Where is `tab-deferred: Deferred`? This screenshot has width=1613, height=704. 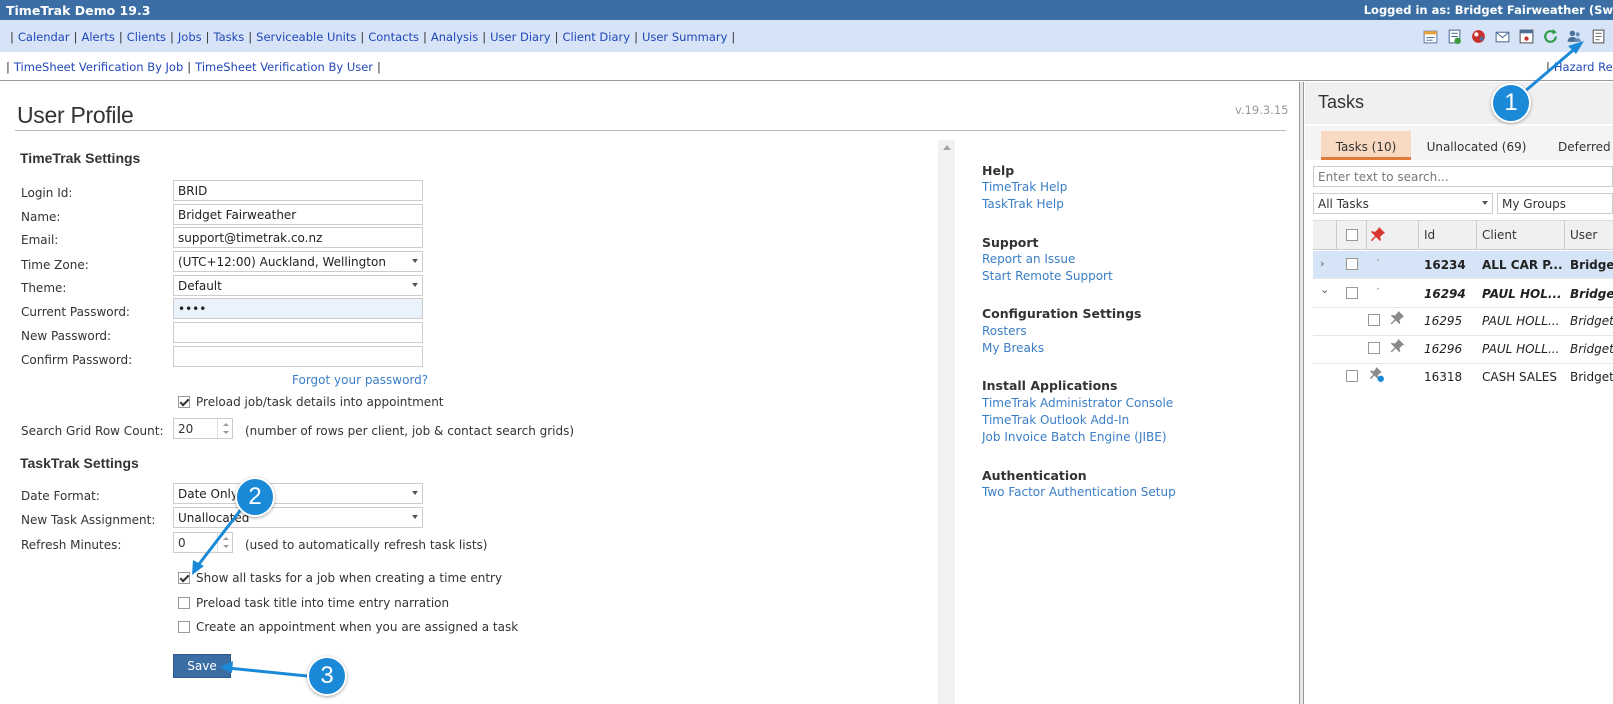
tab-deferred: Deferred is located at coordinates (1579, 145).